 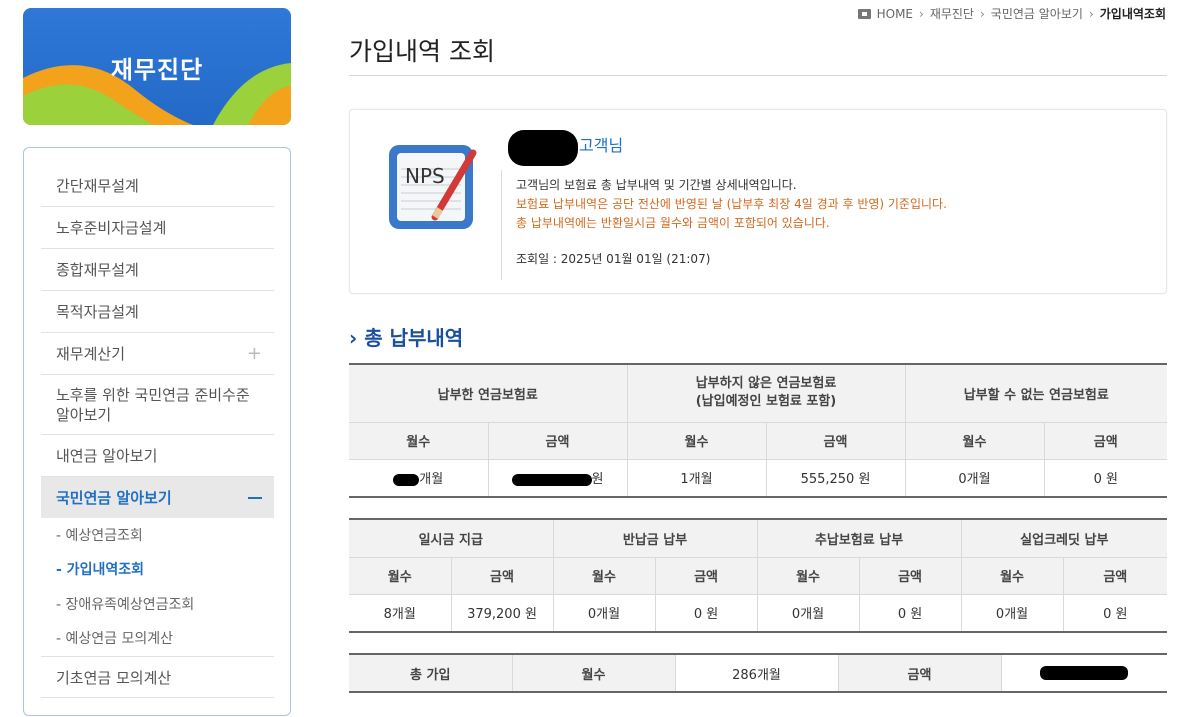 I want to click on title-divider, so click(x=758, y=75).